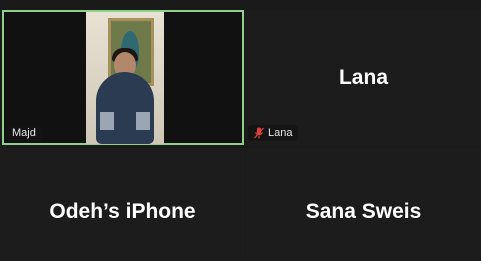 Image resolution: width=481 pixels, height=261 pixels. What do you see at coordinates (259, 133) in the screenshot?
I see `mic-muted-icon` at bounding box center [259, 133].